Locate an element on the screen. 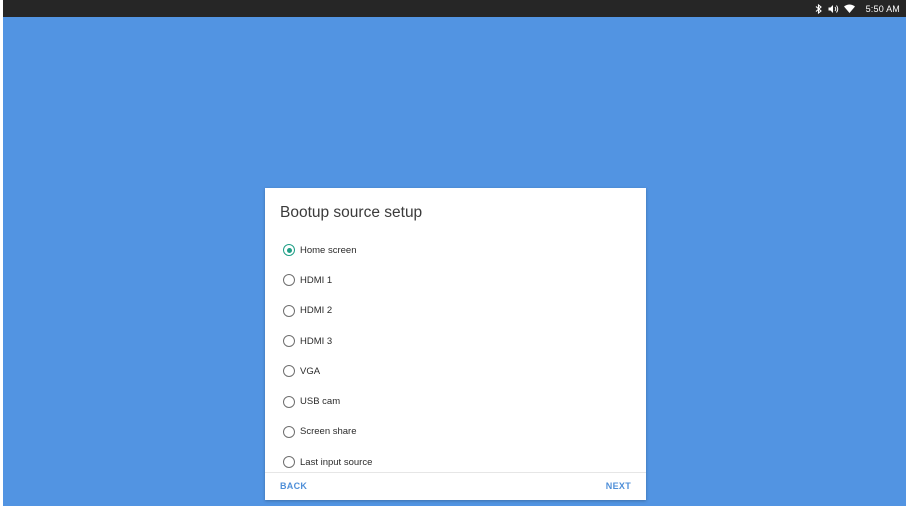  dialog-divider is located at coordinates (455, 472).